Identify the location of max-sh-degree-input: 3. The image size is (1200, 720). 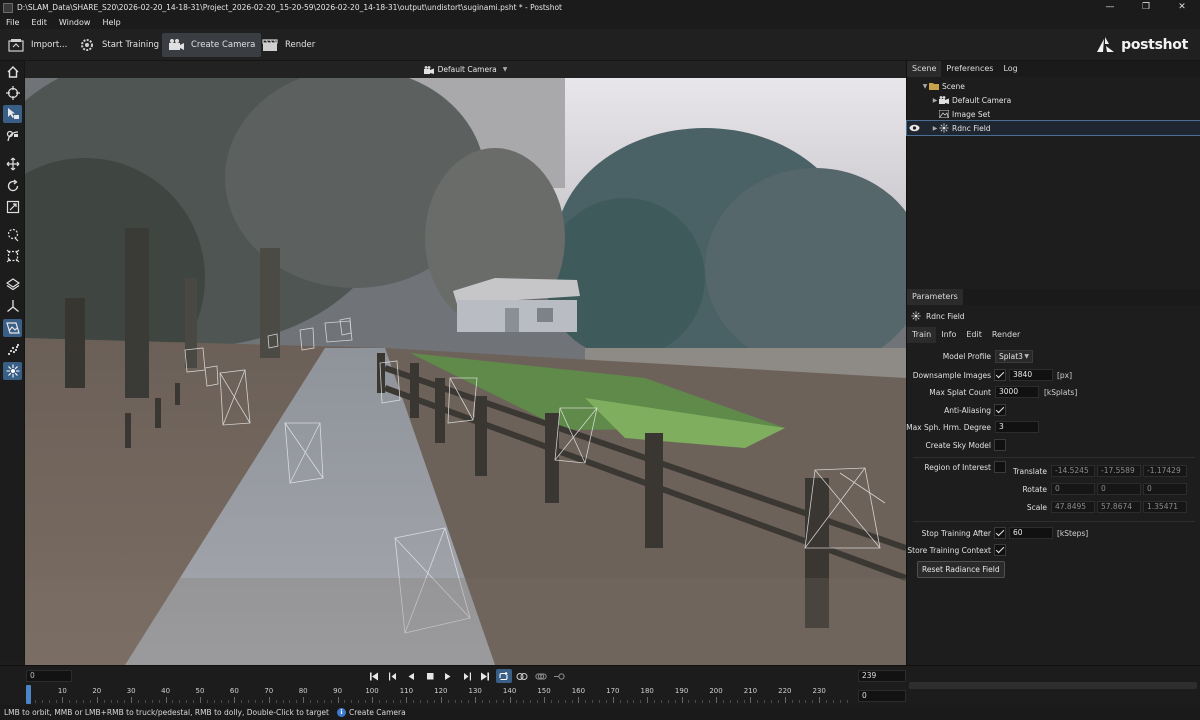
(1017, 427).